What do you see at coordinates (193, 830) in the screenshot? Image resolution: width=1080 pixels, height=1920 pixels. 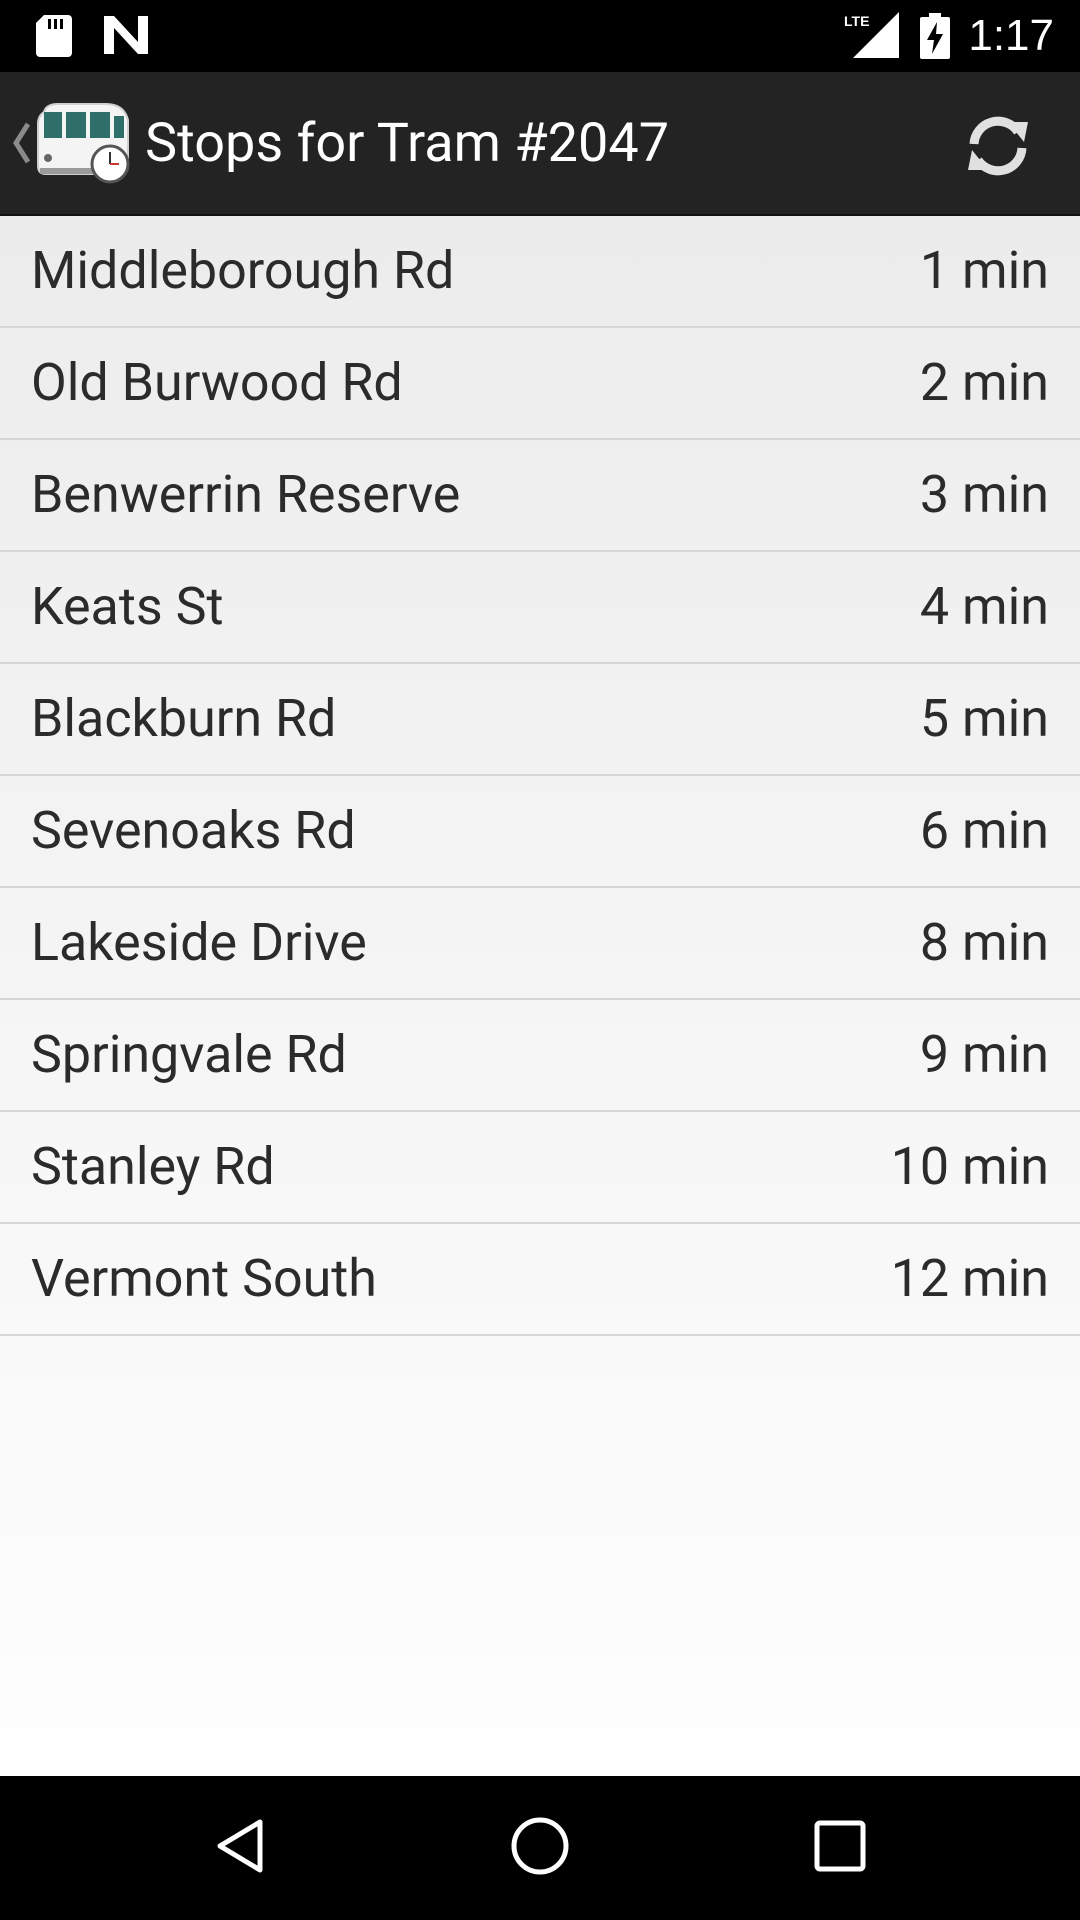 I see `stop-name: Sevenoaks Rd` at bounding box center [193, 830].